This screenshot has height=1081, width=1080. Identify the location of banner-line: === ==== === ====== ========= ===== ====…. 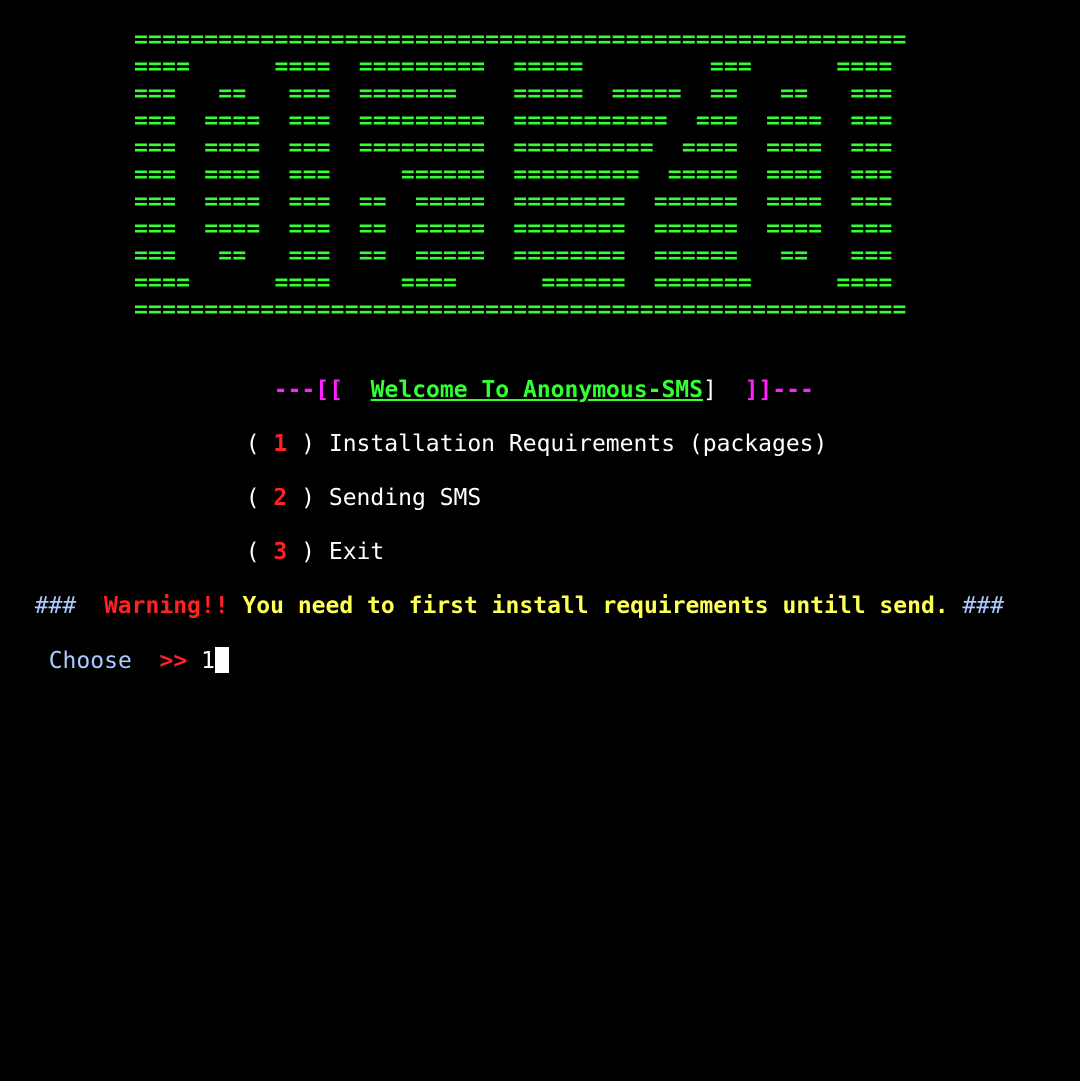
(513, 175).